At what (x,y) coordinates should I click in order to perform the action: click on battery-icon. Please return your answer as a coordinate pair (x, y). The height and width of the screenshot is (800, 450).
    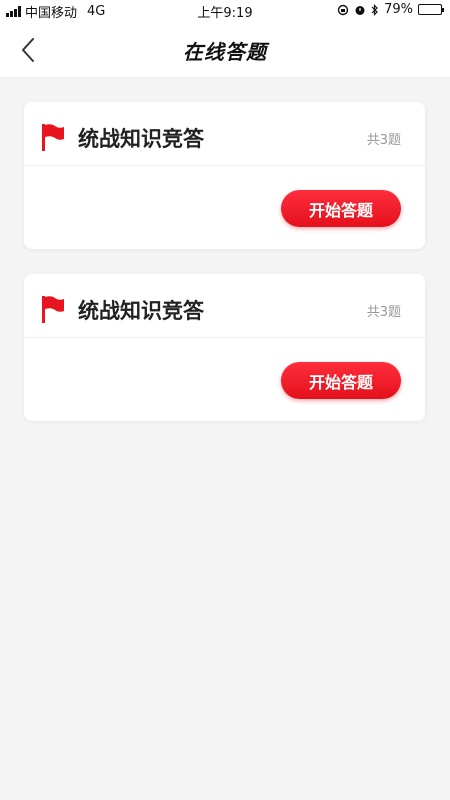
    Looking at the image, I should click on (431, 9).